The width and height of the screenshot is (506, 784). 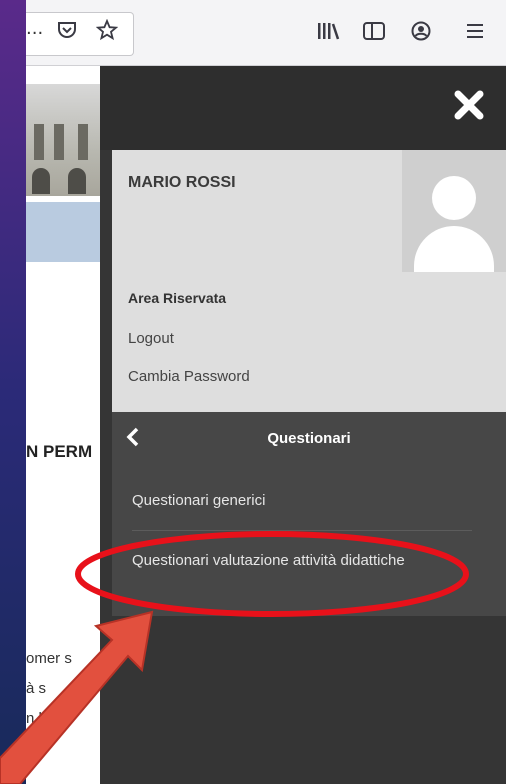 I want to click on submenu-title: Questionari, so click(x=309, y=438).